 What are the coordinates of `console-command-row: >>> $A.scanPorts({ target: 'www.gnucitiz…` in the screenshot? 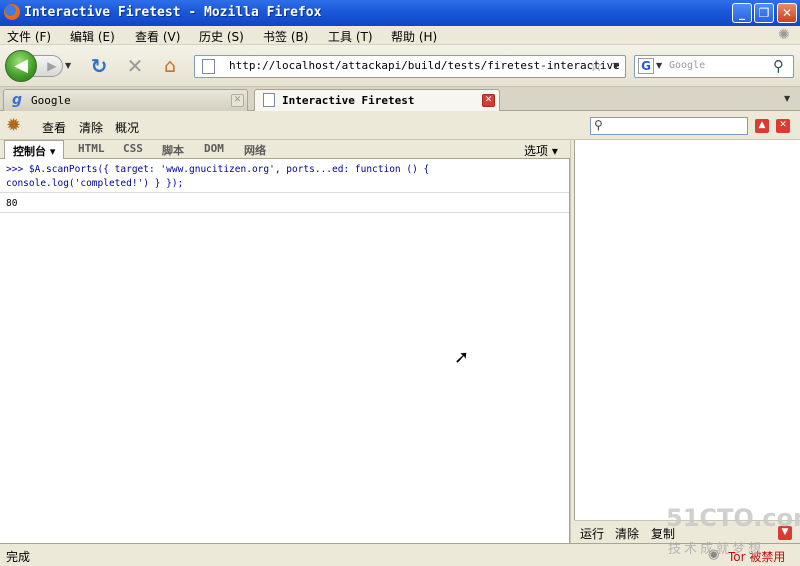 It's located at (284, 176).